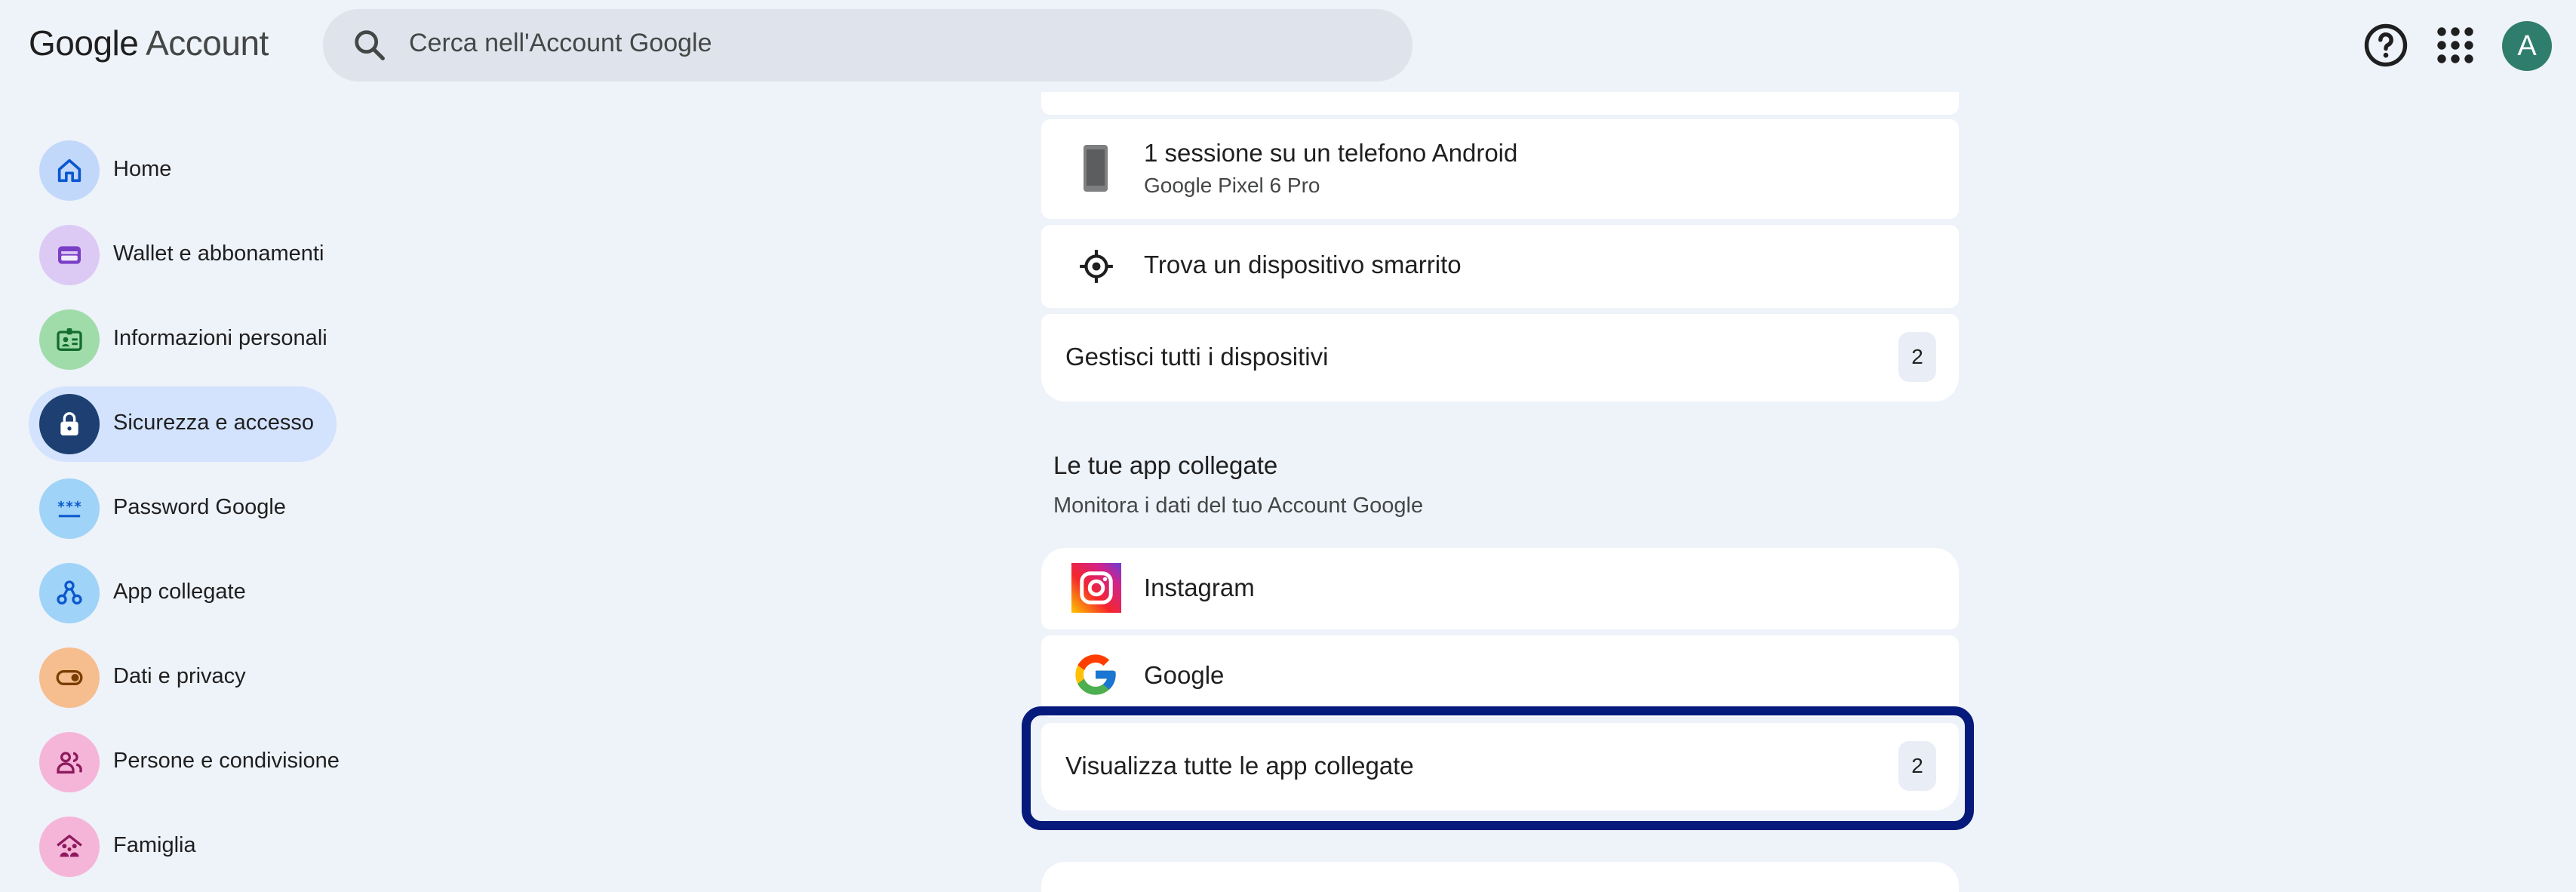  I want to click on sidebar-item-password: *** Password Google, so click(187, 508).